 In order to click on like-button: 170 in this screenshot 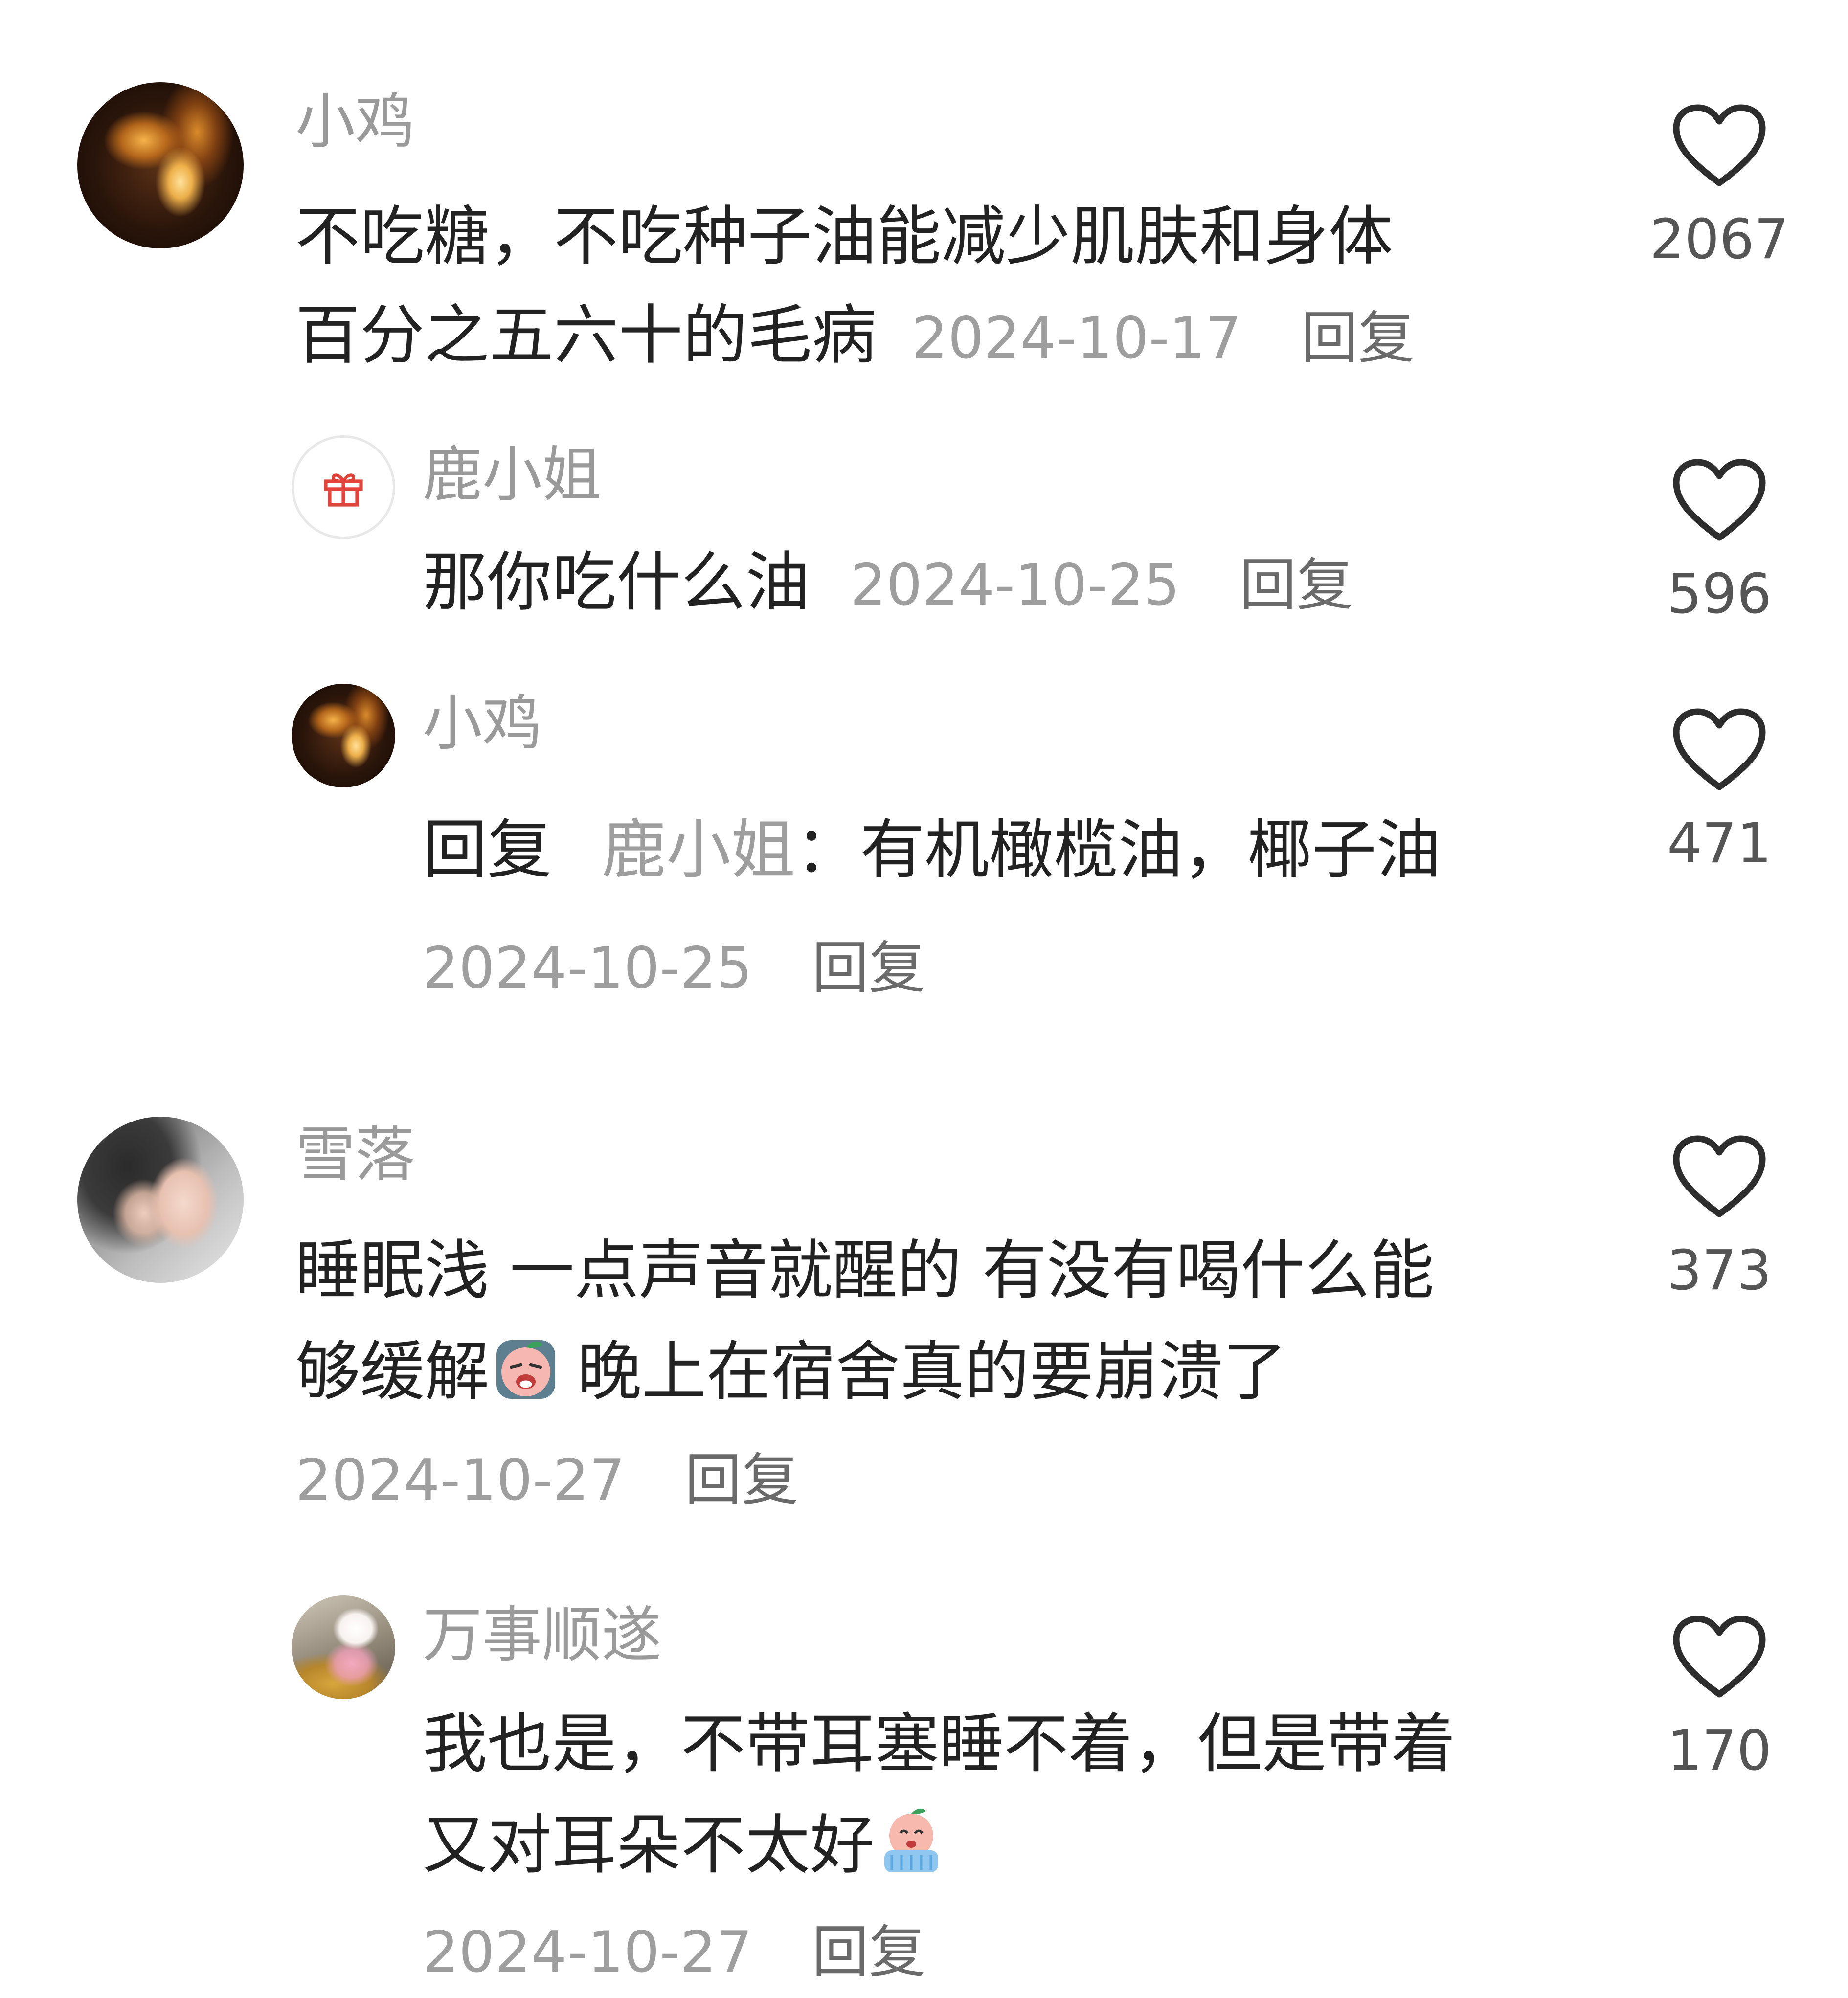, I will do `click(1719, 1696)`.